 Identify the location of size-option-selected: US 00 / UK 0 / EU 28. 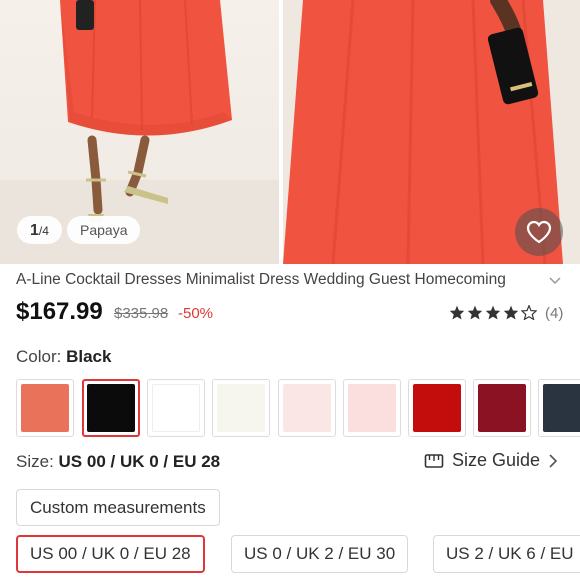
(110, 554).